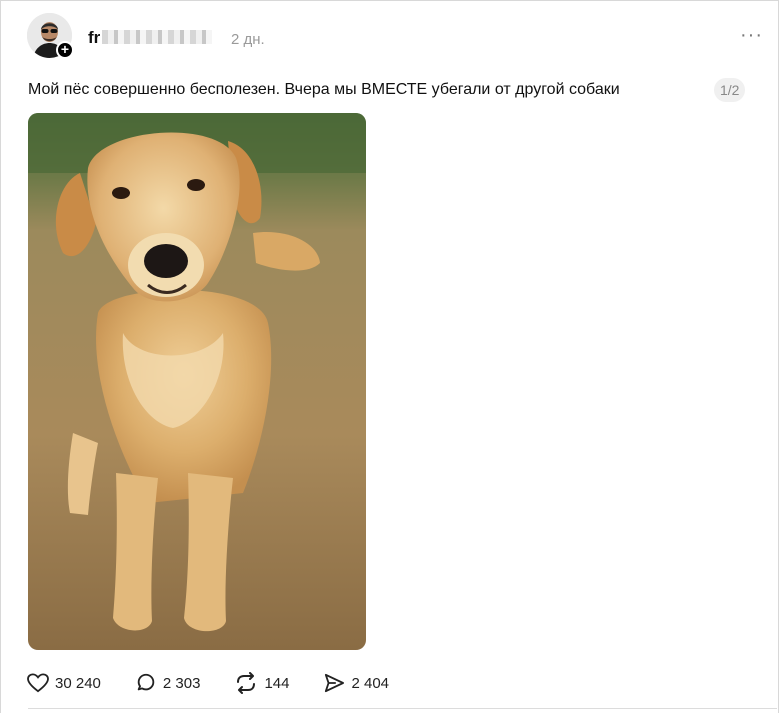  I want to click on username-pixelated, so click(157, 37).